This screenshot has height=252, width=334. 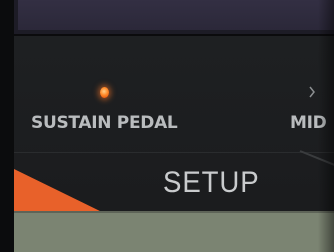 I want to click on panel-right-shadow, so click(x=326, y=126).